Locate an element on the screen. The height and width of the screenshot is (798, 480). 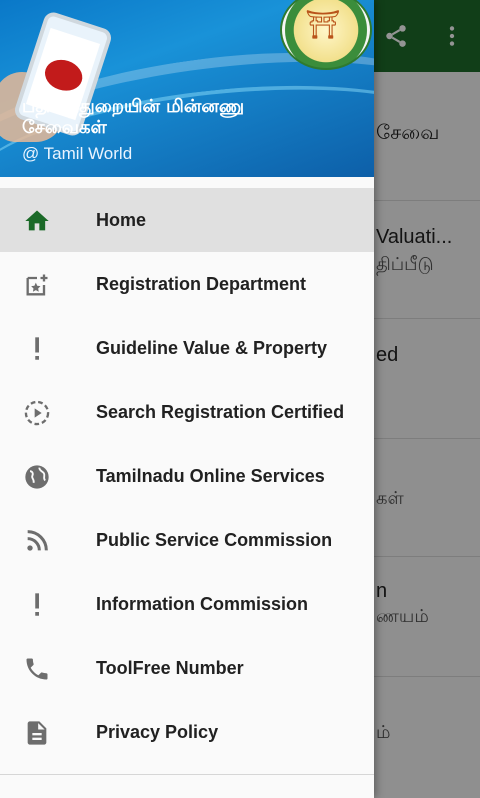
menu-item-tamilnadu-online-services: Tamilnadu Online Services is located at coordinates (187, 476).